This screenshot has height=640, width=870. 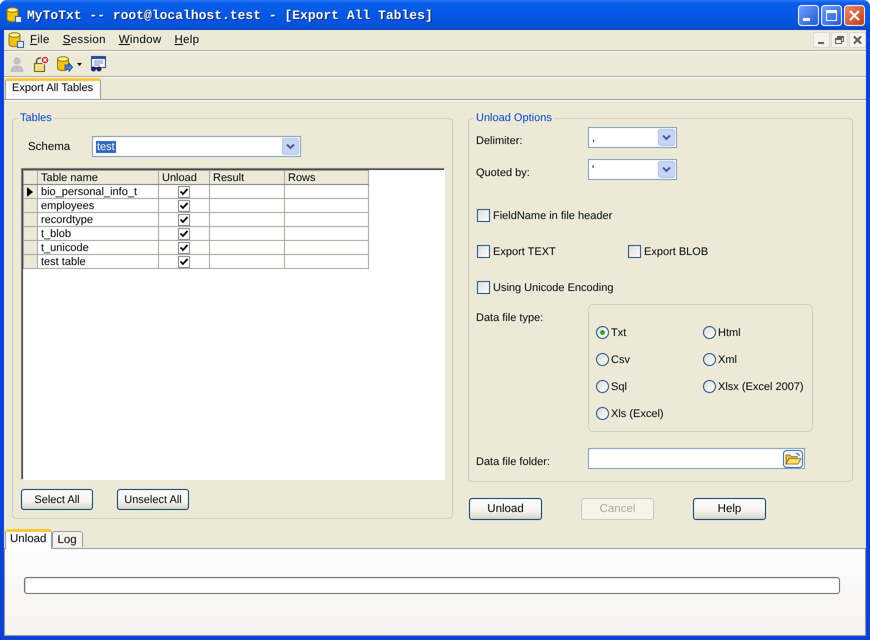 What do you see at coordinates (98, 205) in the screenshot?
I see `table-name-cell: employees` at bounding box center [98, 205].